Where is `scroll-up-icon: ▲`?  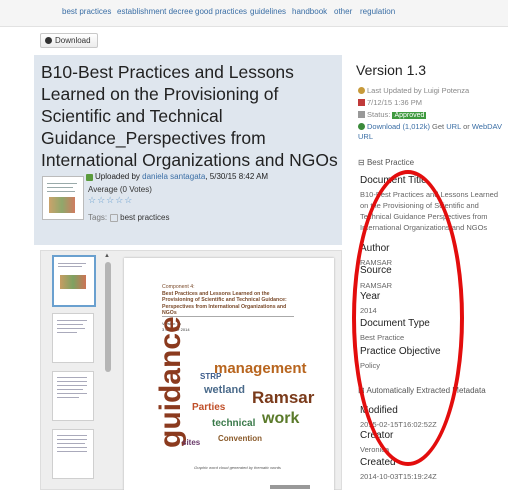 scroll-up-icon: ▲ is located at coordinates (107, 256).